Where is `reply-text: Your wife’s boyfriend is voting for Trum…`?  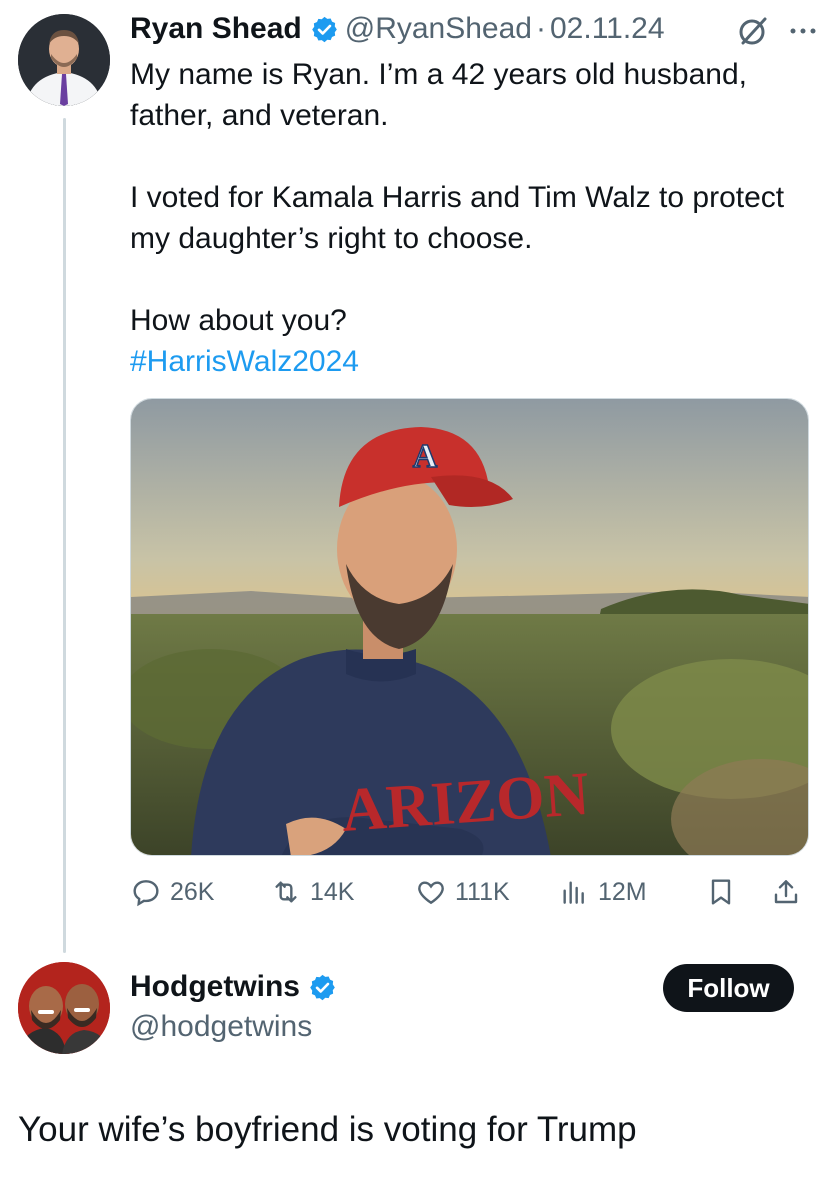 reply-text: Your wife’s boyfriend is voting for Trum… is located at coordinates (327, 1129).